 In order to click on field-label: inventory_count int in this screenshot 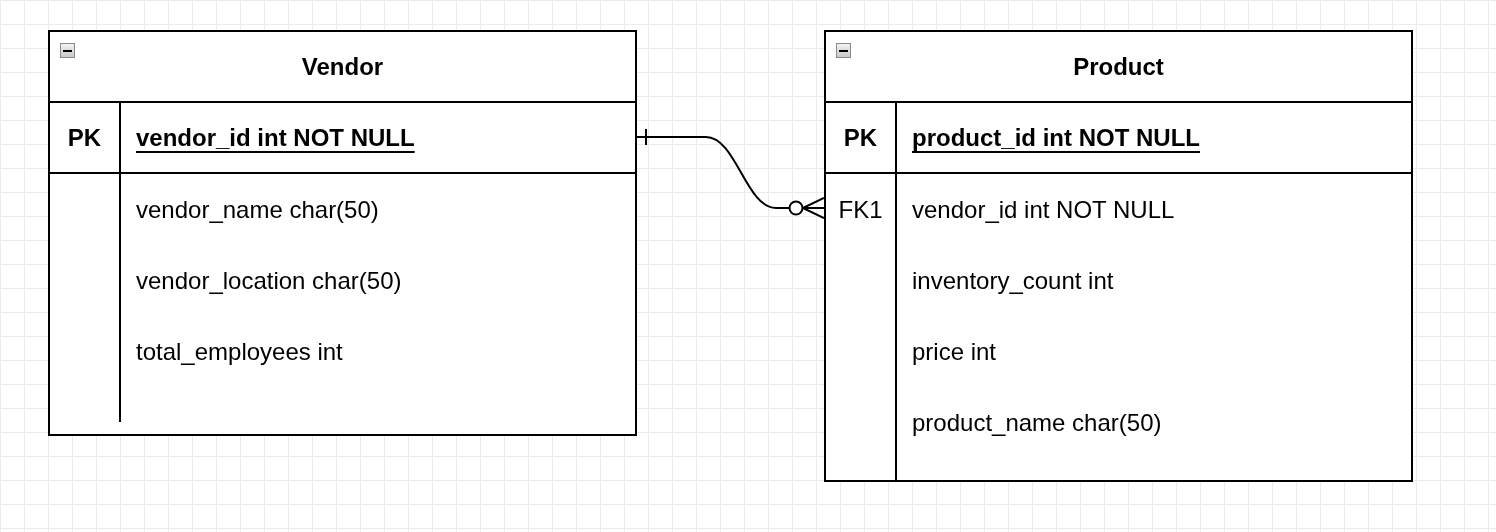, I will do `click(1013, 280)`.